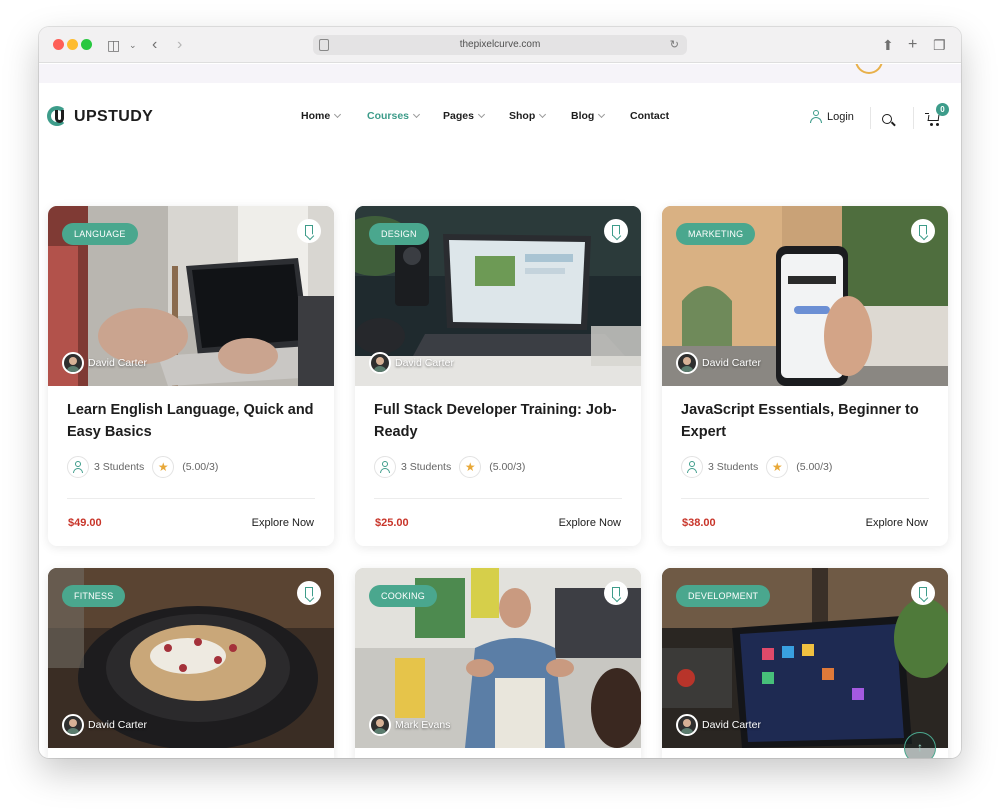 Image resolution: width=1000 pixels, height=811 pixels. I want to click on address-bar: thepixelcurve.com ↻, so click(500, 45).